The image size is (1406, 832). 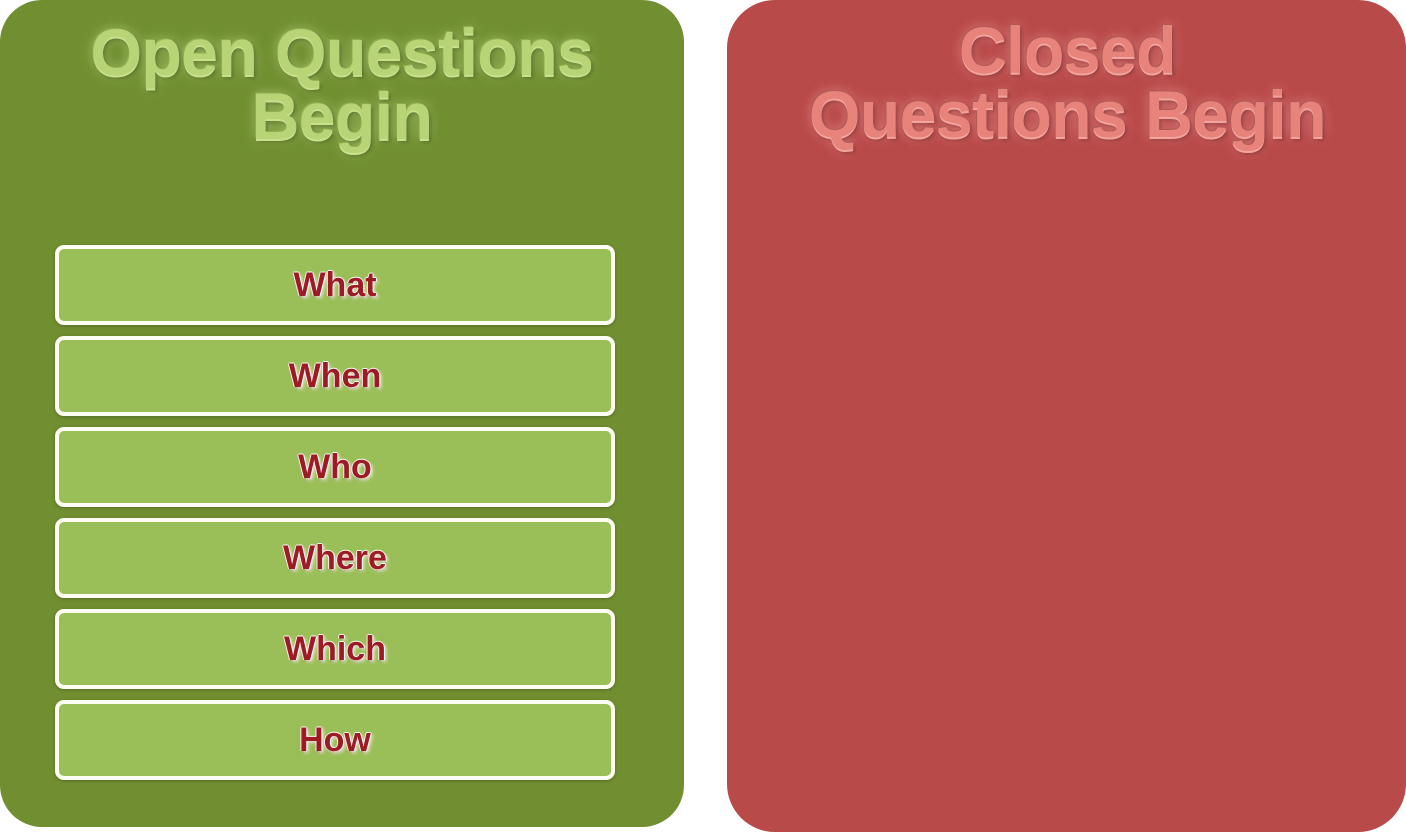 I want to click on open-questions-heading: Open Questions Begin, so click(x=342, y=84).